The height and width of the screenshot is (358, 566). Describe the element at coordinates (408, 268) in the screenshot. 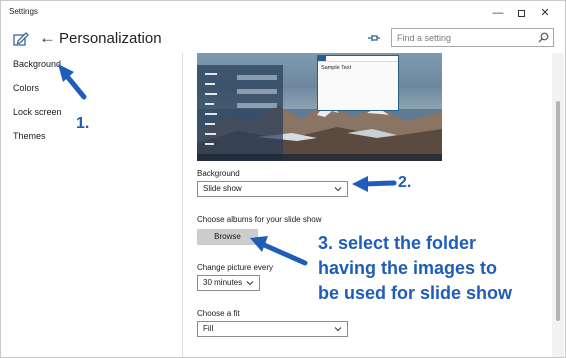

I see `step-3-line: having the images to` at that location.